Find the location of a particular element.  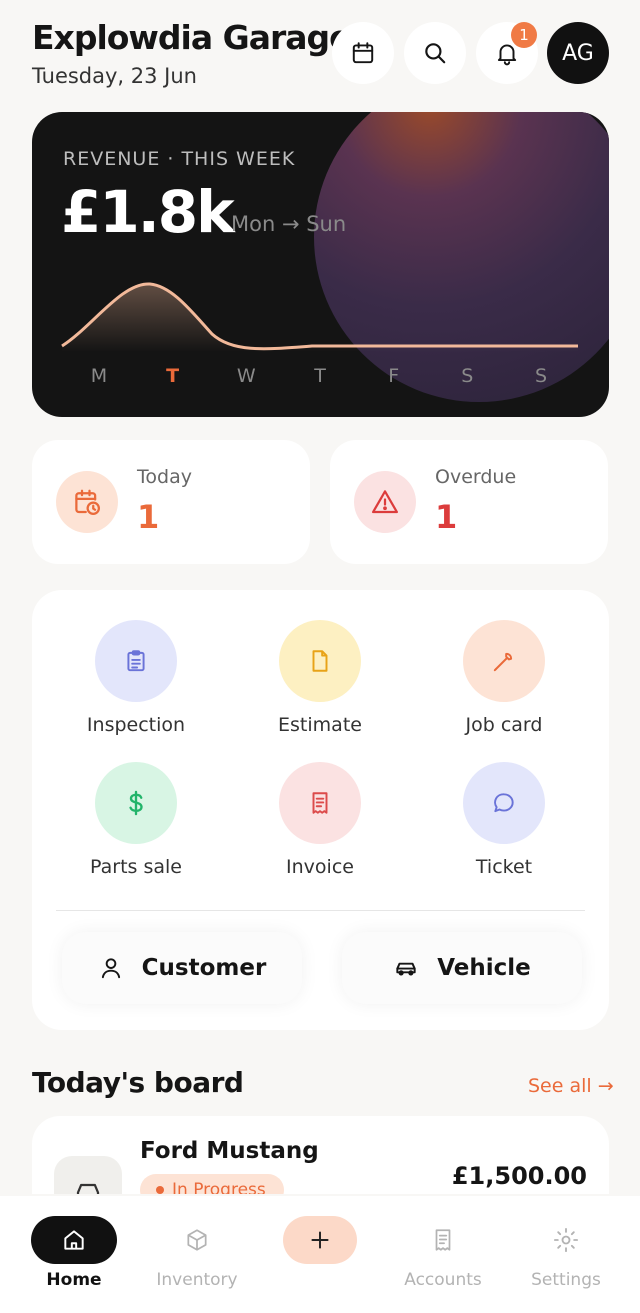

action-ticket: Ticket is located at coordinates (504, 820).